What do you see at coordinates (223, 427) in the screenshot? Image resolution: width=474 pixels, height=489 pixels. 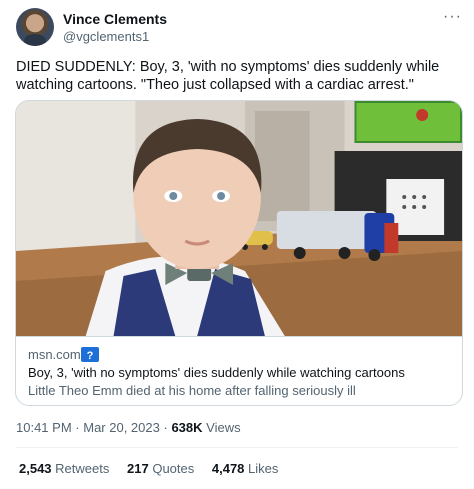 I see `views-label: Views` at bounding box center [223, 427].